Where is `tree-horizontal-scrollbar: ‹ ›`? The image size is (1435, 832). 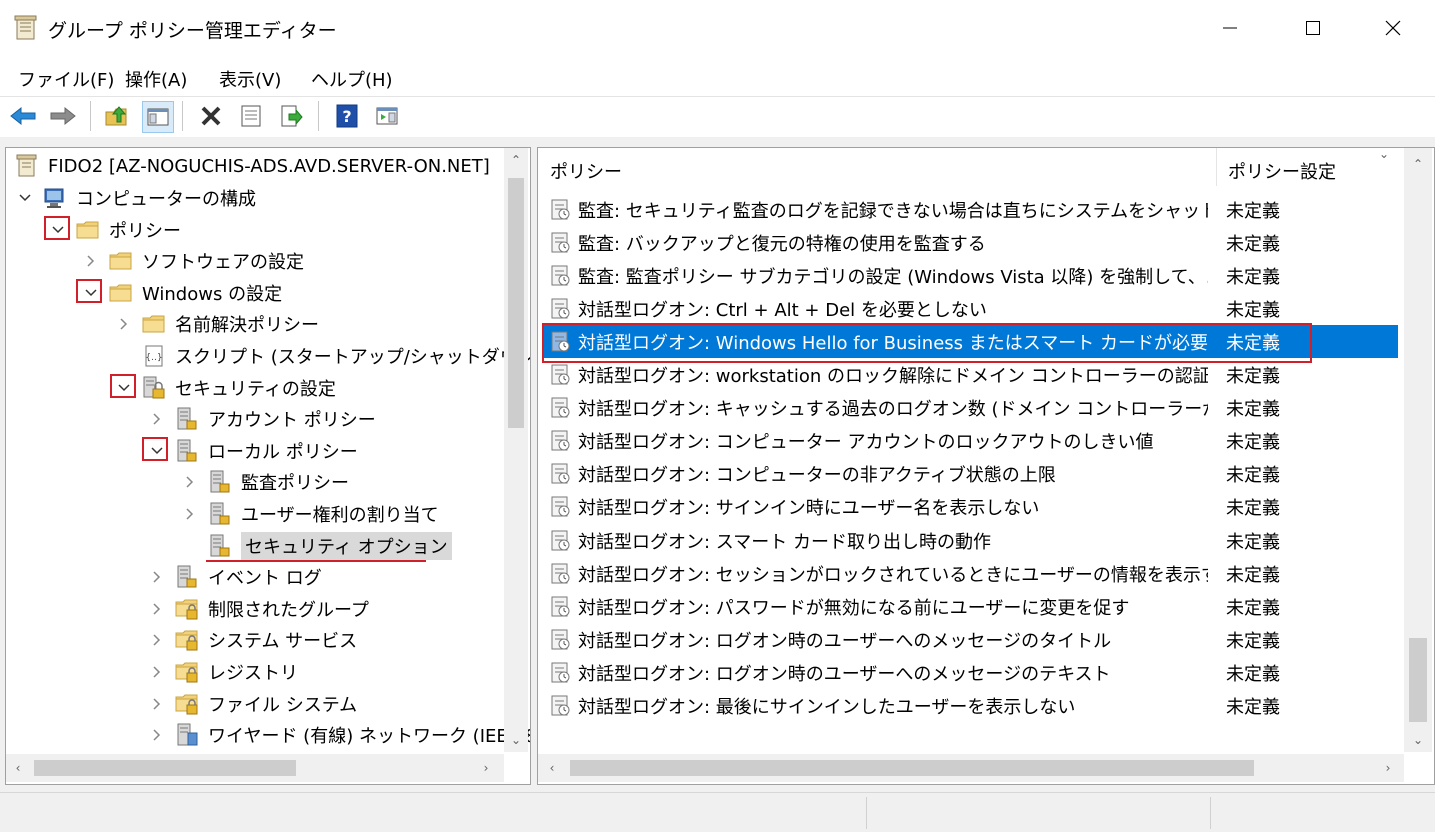 tree-horizontal-scrollbar: ‹ › is located at coordinates (255, 768).